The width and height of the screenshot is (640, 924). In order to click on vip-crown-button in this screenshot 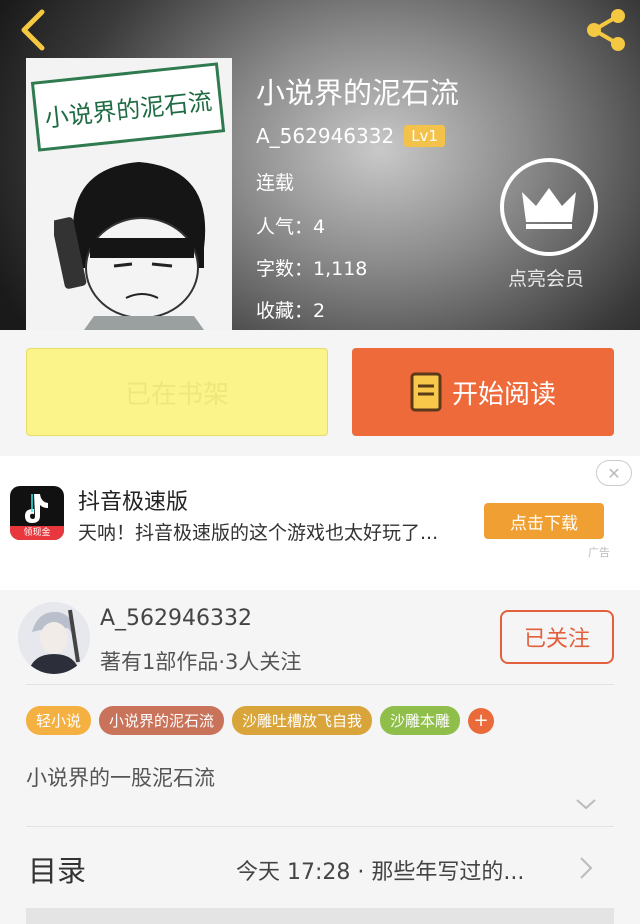, I will do `click(549, 207)`.